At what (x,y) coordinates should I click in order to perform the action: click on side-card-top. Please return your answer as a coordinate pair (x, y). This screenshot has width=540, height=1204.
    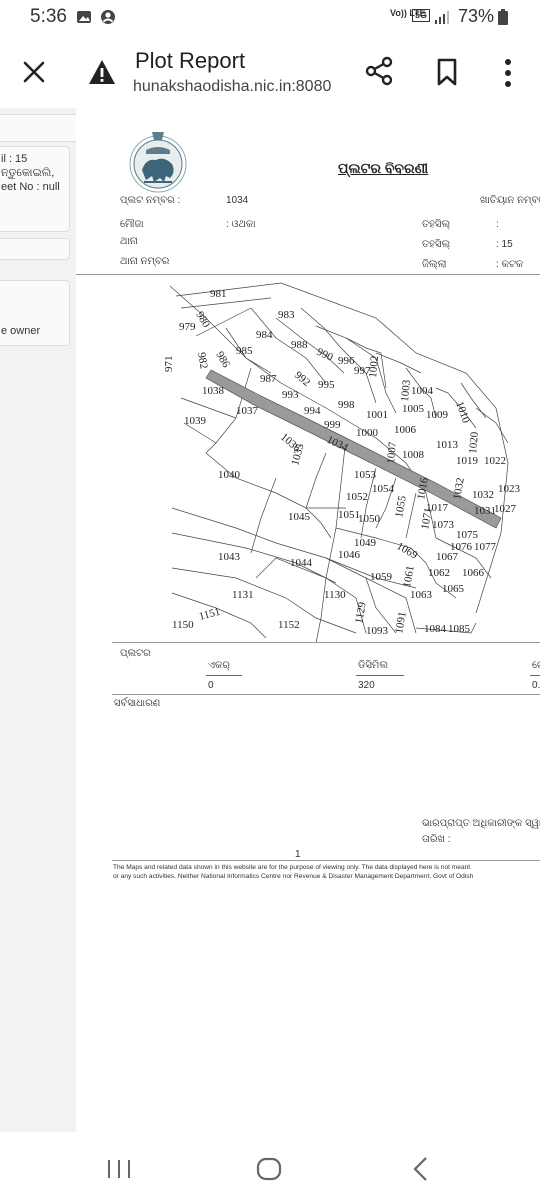
    Looking at the image, I should click on (39, 128).